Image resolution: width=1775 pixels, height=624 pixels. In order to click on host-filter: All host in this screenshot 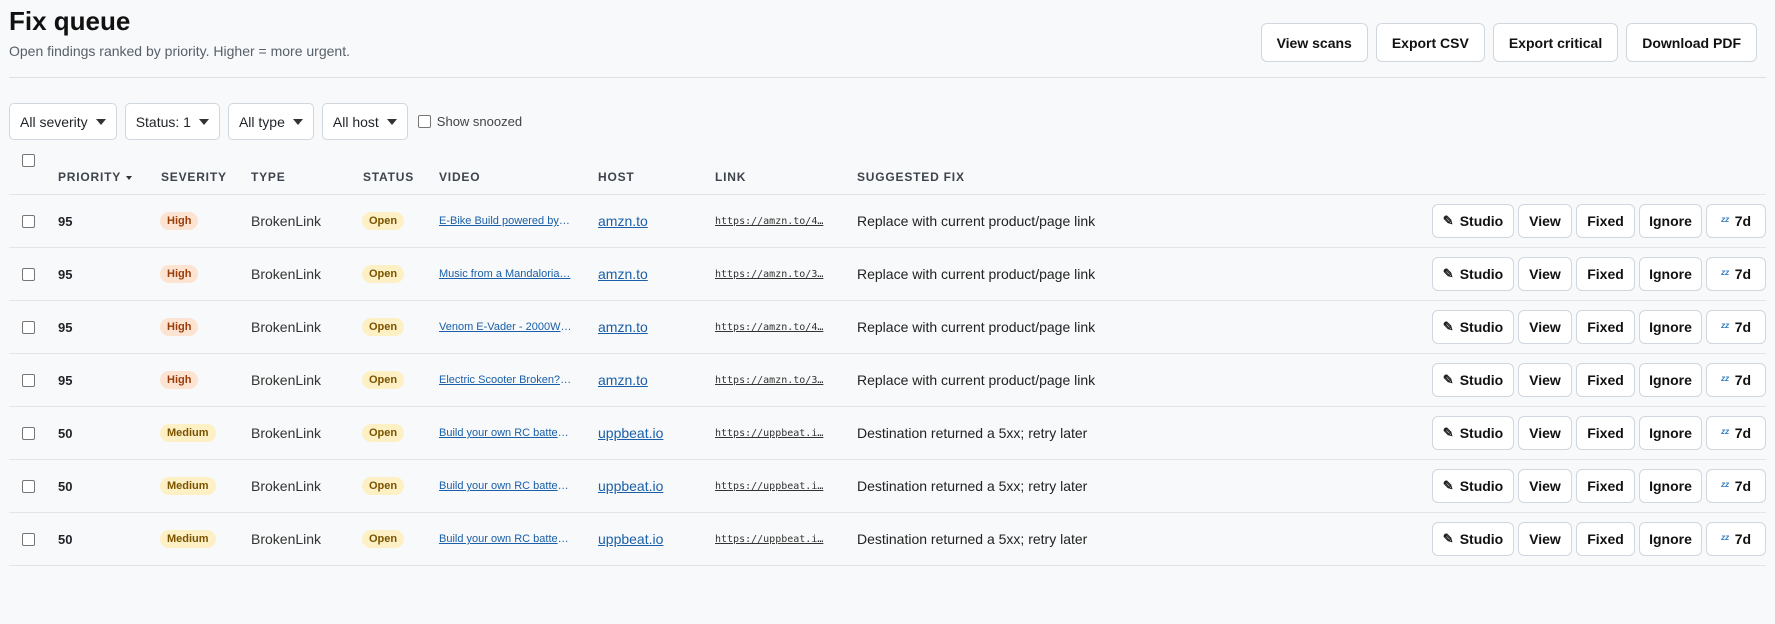, I will do `click(364, 121)`.